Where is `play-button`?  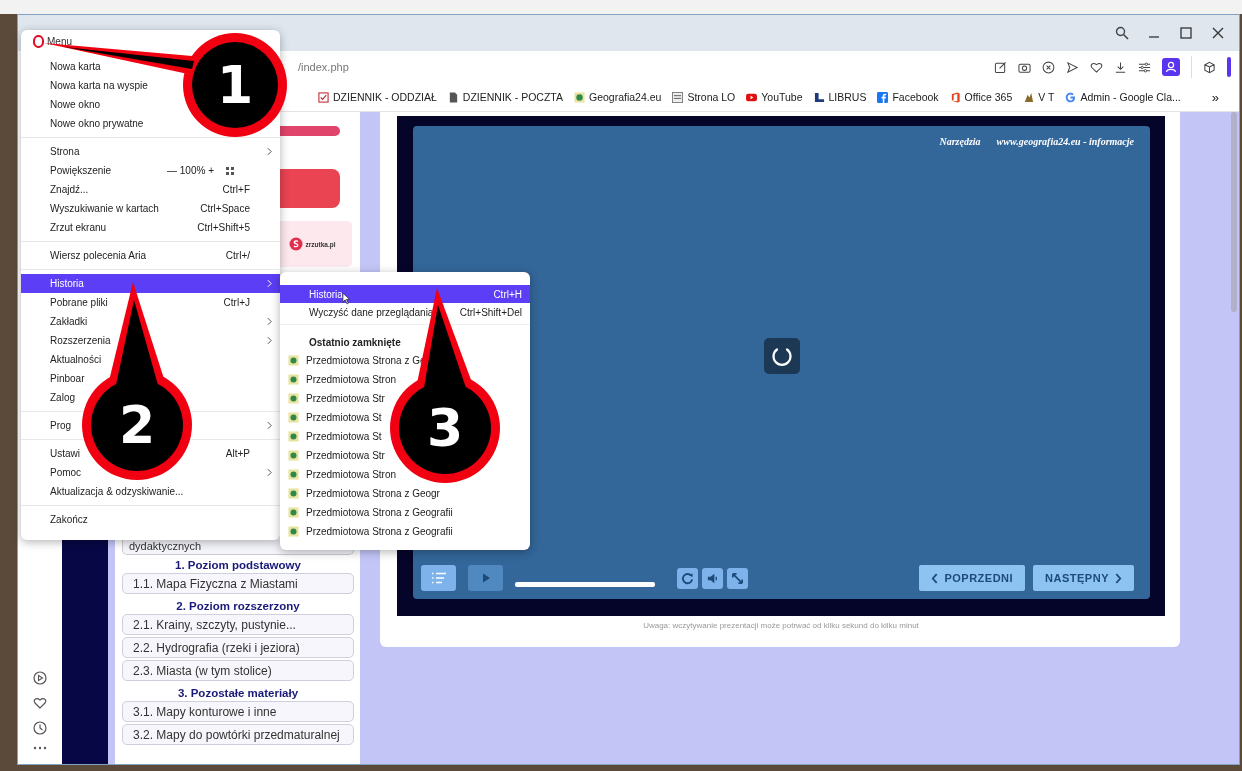 play-button is located at coordinates (485, 578).